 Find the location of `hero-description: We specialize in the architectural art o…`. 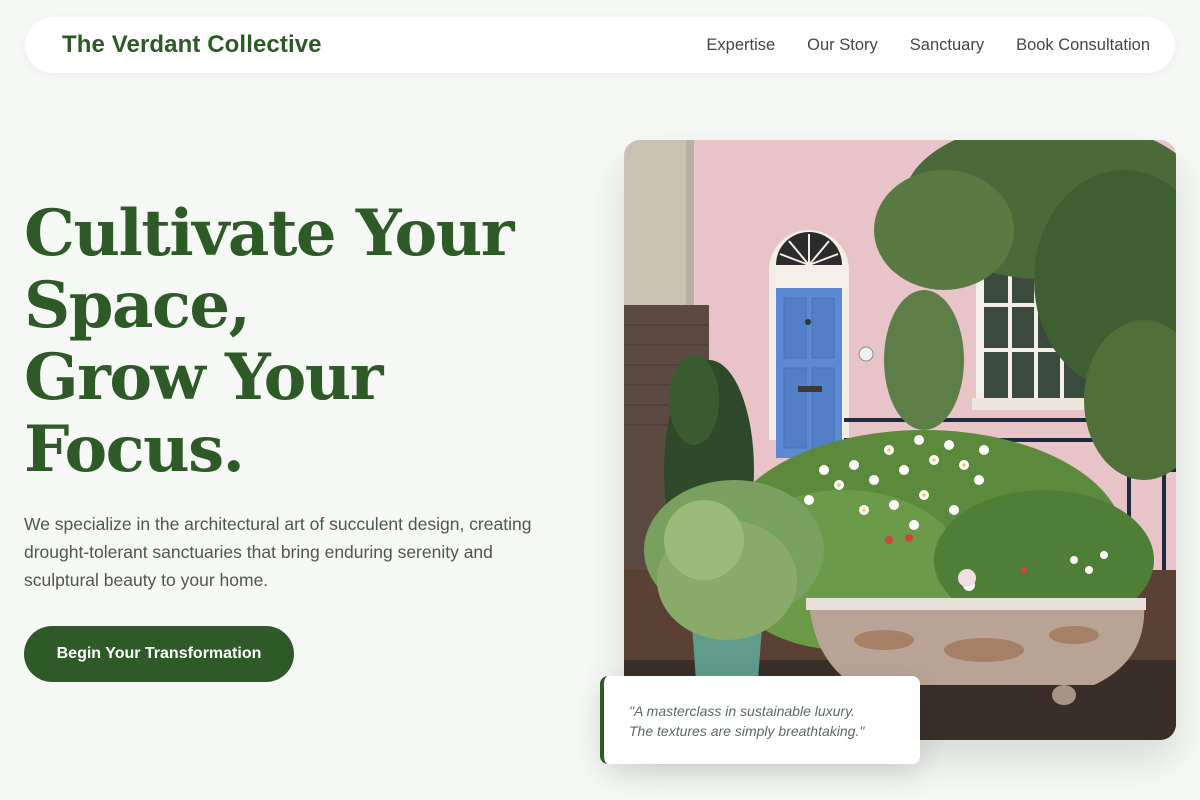

hero-description: We specialize in the architectural art o… is located at coordinates (278, 552).